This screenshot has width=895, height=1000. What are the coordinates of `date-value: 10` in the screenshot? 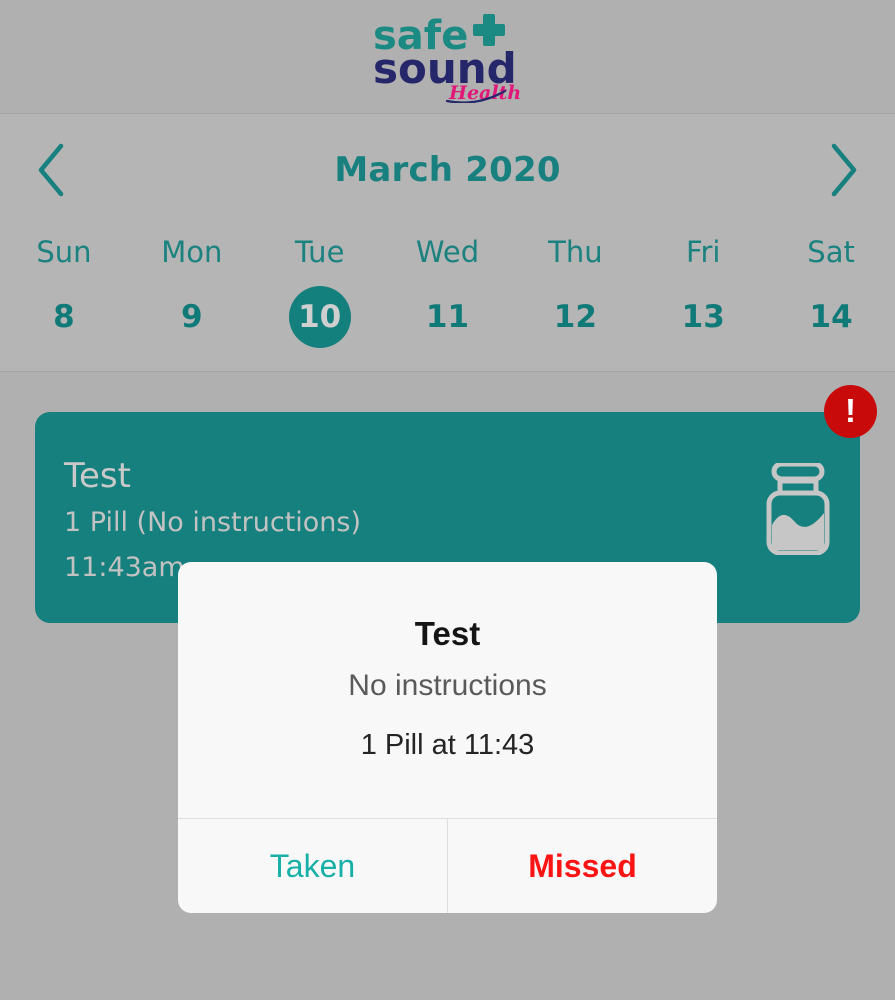 It's located at (319, 317).